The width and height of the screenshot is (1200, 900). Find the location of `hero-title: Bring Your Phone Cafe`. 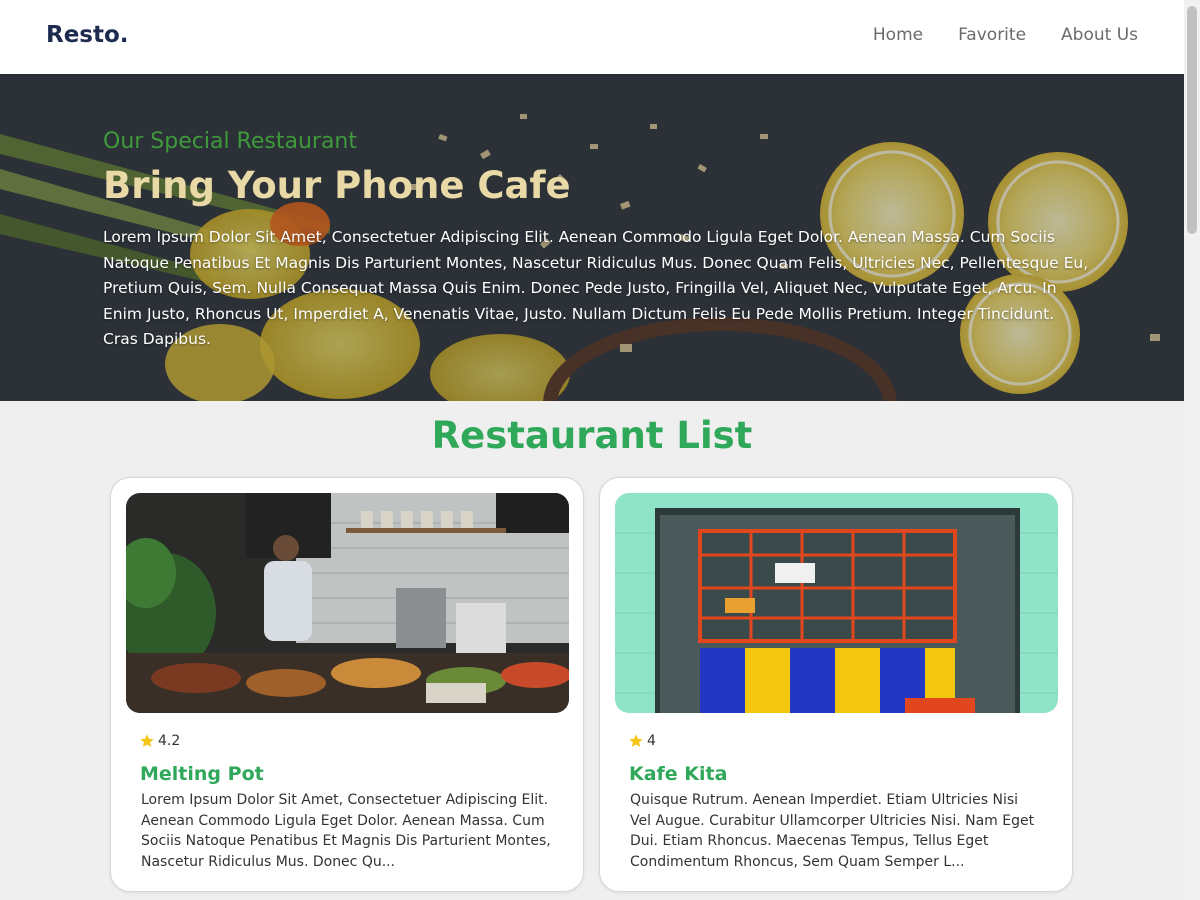

hero-title: Bring Your Phone Cafe is located at coordinates (337, 185).